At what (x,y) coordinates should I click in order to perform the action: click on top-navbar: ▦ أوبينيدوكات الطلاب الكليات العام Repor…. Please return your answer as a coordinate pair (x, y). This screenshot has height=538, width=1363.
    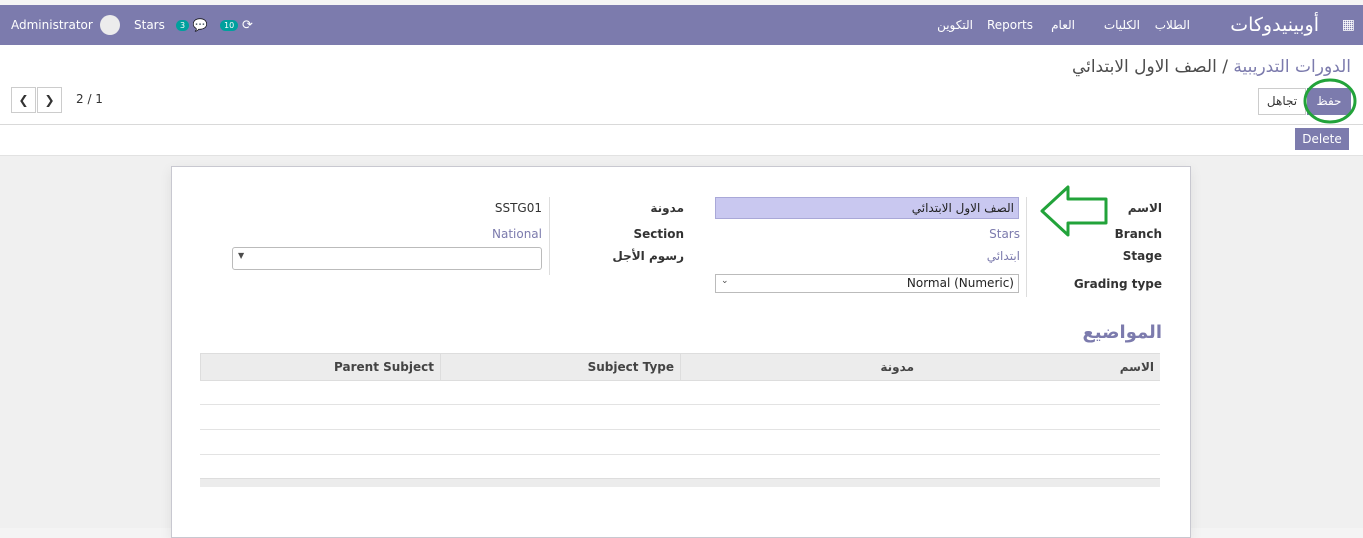
    Looking at the image, I should click on (681, 25).